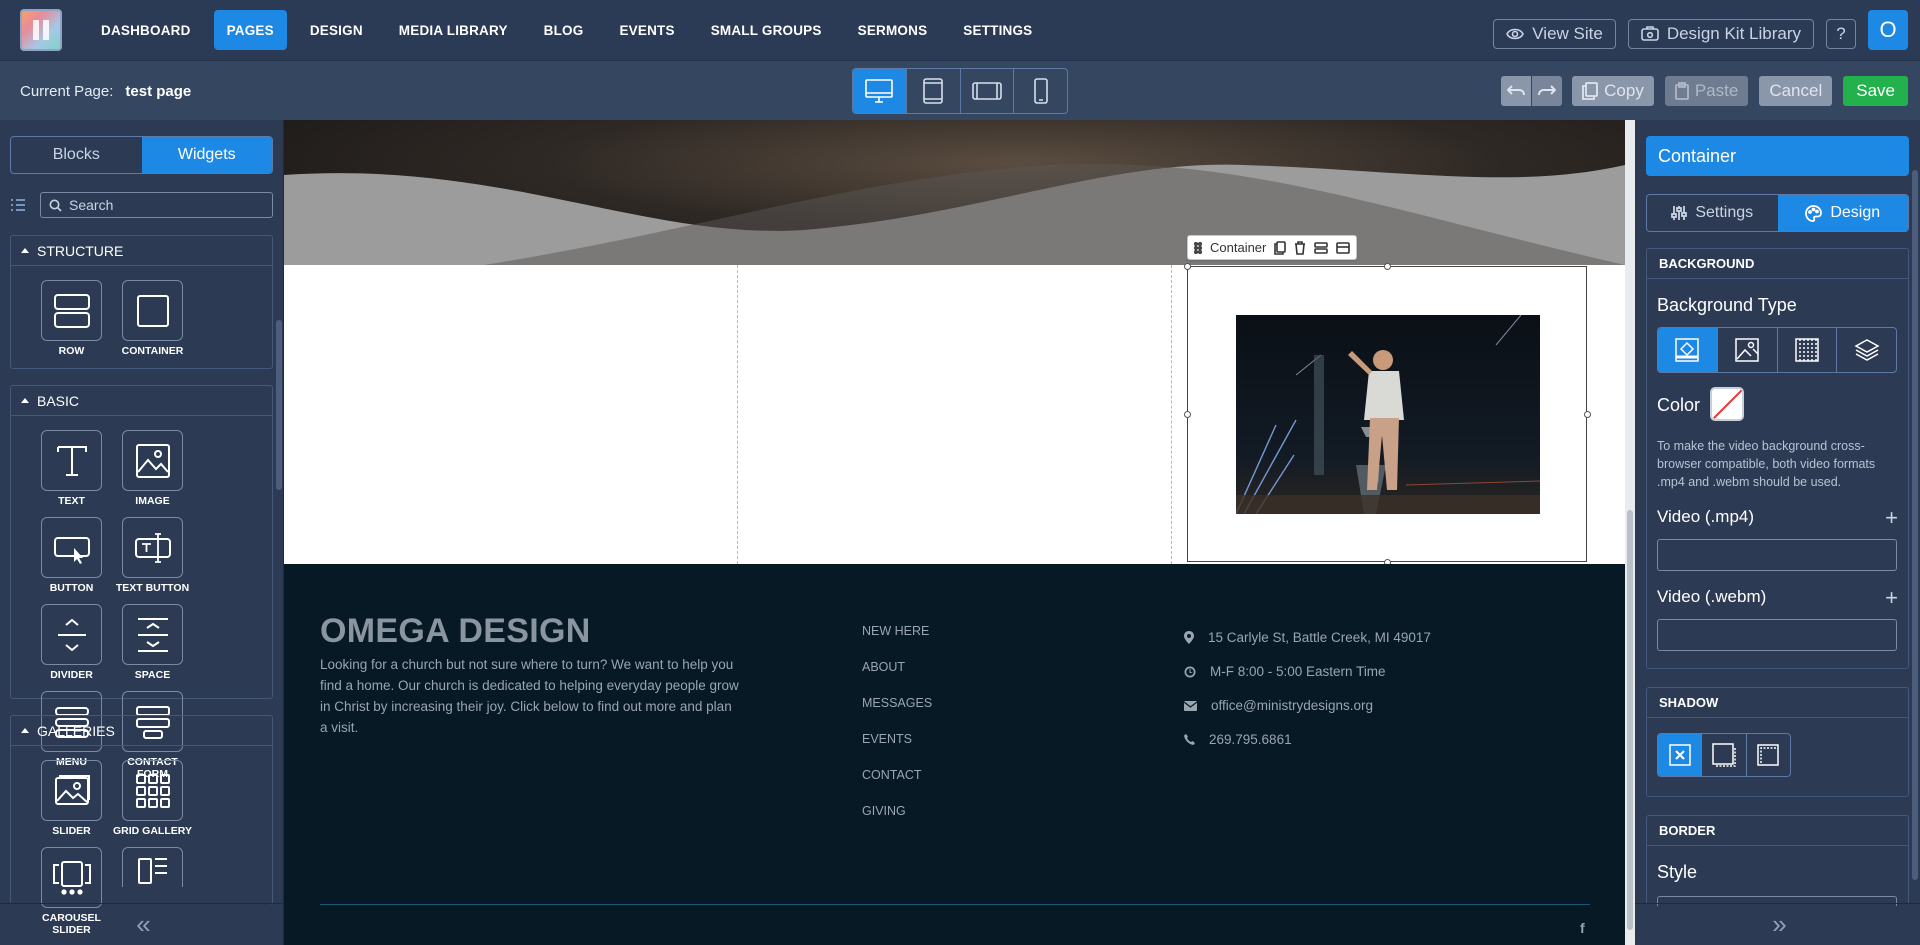  I want to click on bg-type-gradient-button, so click(1808, 350).